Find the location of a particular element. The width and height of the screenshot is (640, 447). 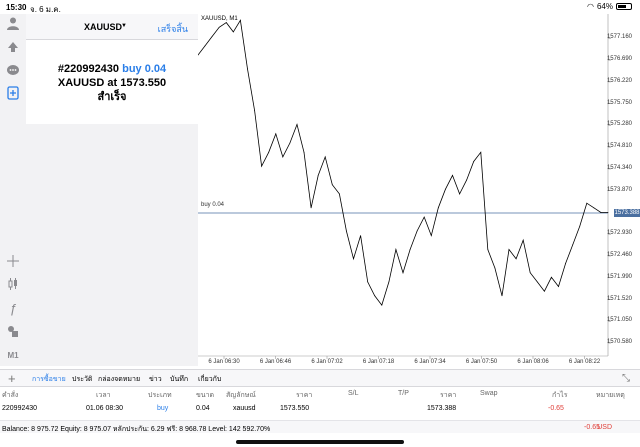

order-status: สำเร็จ is located at coordinates (112, 97).